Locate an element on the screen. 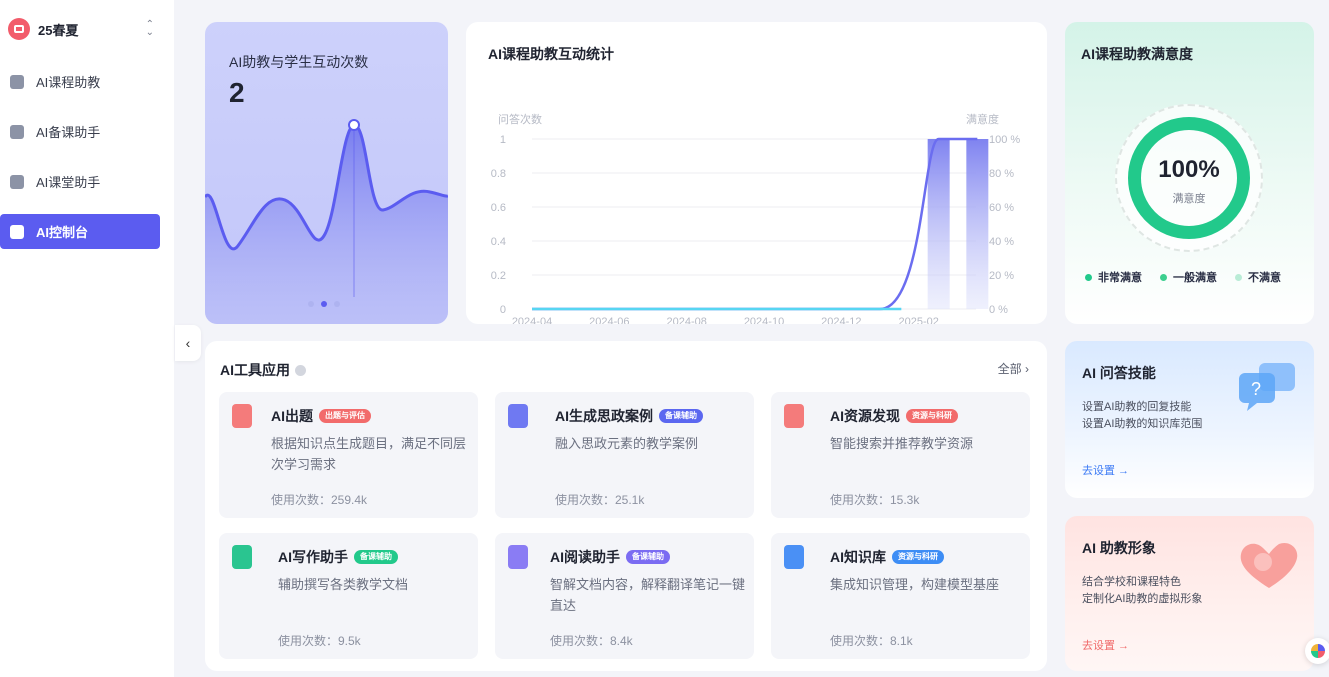 The image size is (1329, 677). qa-skill-card: AI 问答技能 设置AI助教的回复技能 设置AI助教的知识库范围 去设置 → ? is located at coordinates (1189, 419).